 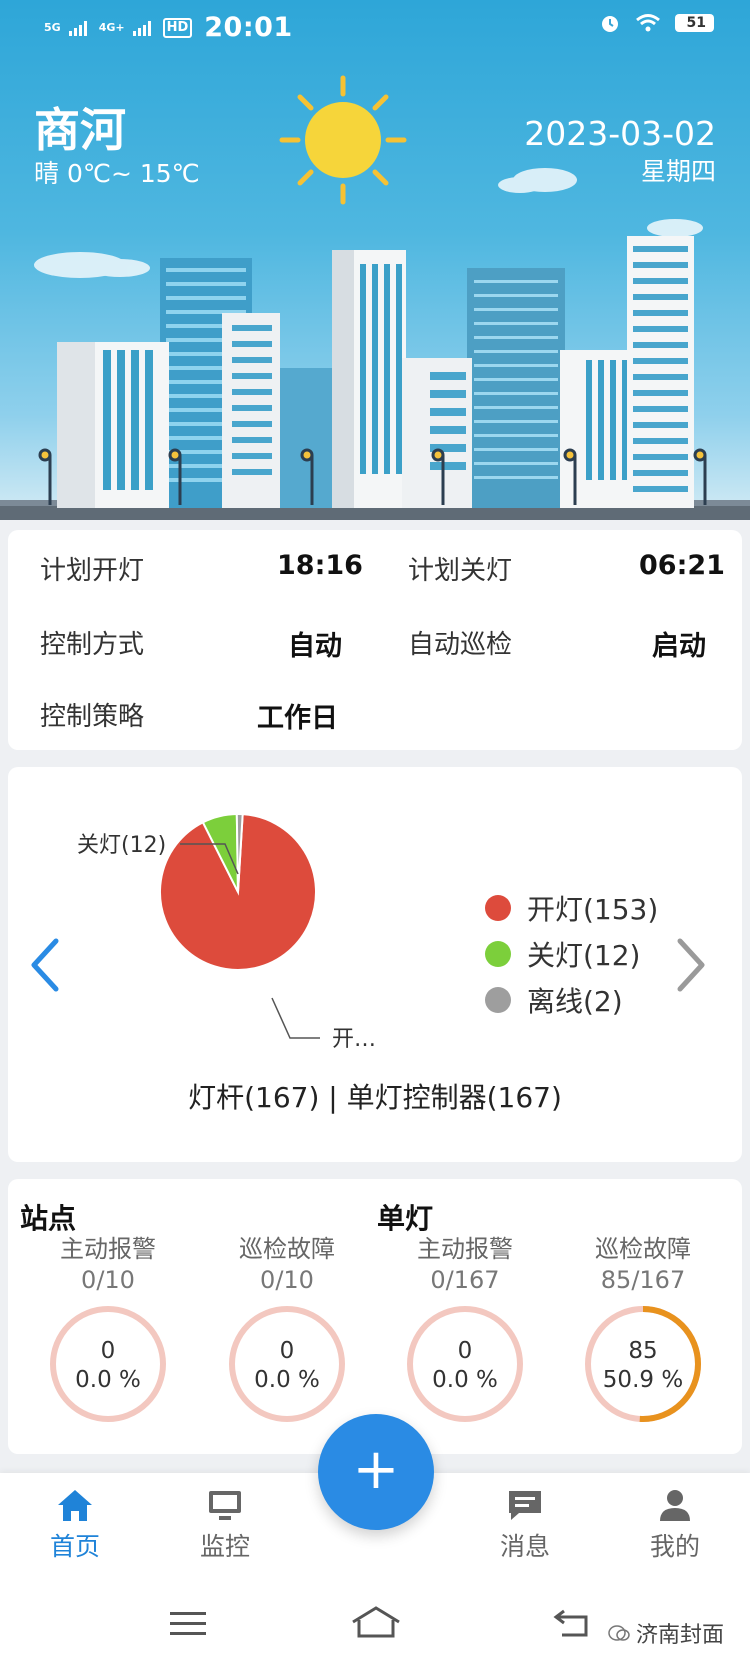 What do you see at coordinates (678, 171) in the screenshot?
I see `current-weekday: 星期四` at bounding box center [678, 171].